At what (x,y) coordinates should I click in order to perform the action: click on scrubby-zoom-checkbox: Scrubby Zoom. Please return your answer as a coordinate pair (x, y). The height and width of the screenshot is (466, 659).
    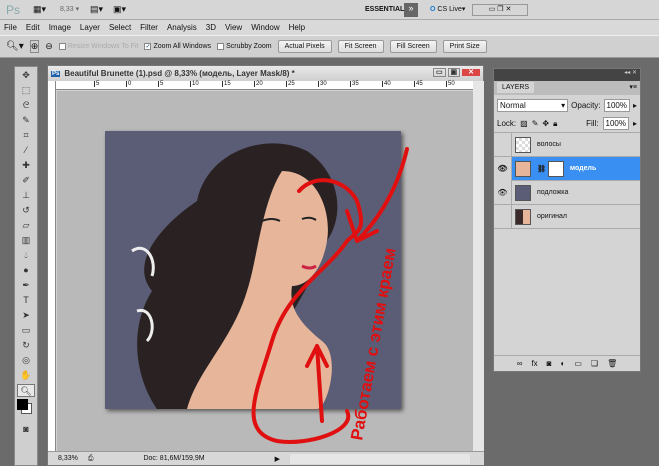
    Looking at the image, I should click on (244, 46).